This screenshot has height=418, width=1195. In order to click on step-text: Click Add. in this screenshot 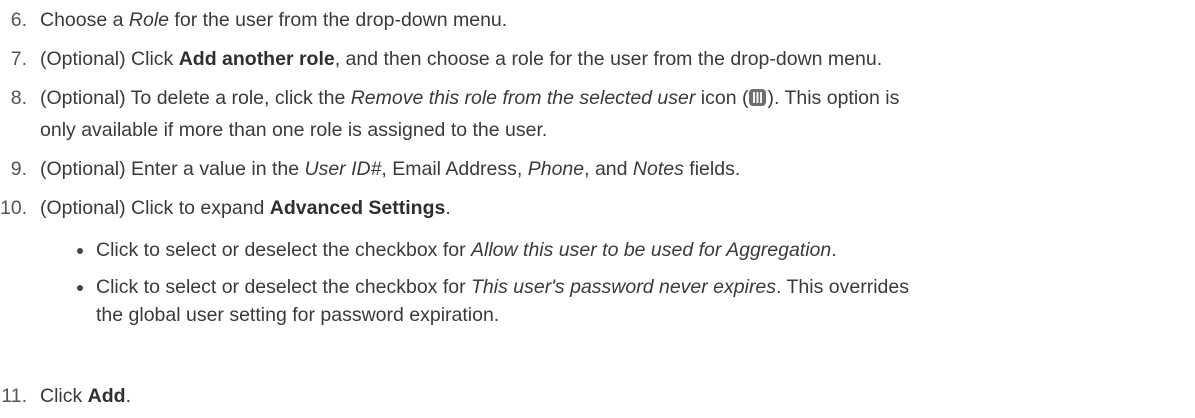, I will do `click(85, 396)`.